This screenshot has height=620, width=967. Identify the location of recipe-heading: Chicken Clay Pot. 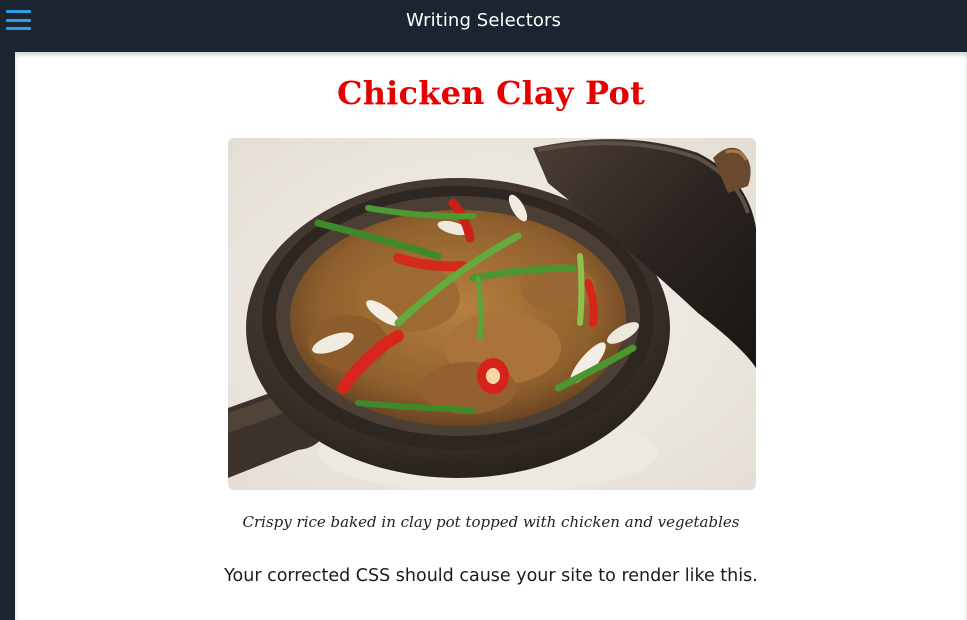
(491, 93).